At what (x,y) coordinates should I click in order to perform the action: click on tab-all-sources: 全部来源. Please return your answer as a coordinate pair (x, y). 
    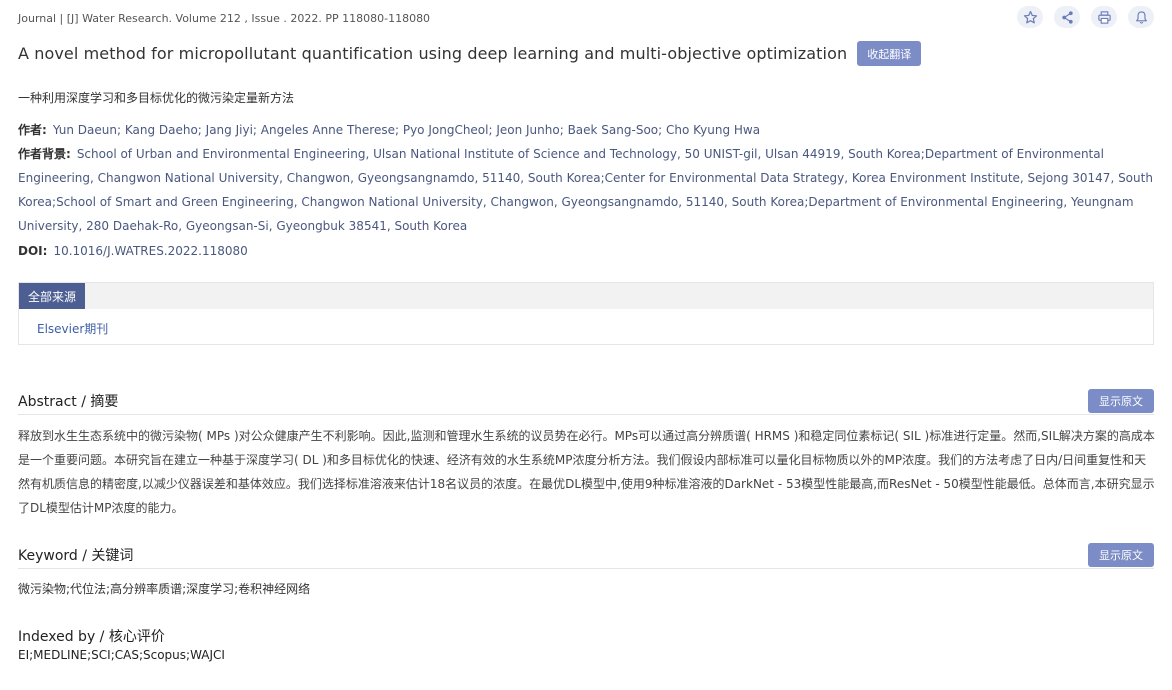
    Looking at the image, I should click on (52, 296).